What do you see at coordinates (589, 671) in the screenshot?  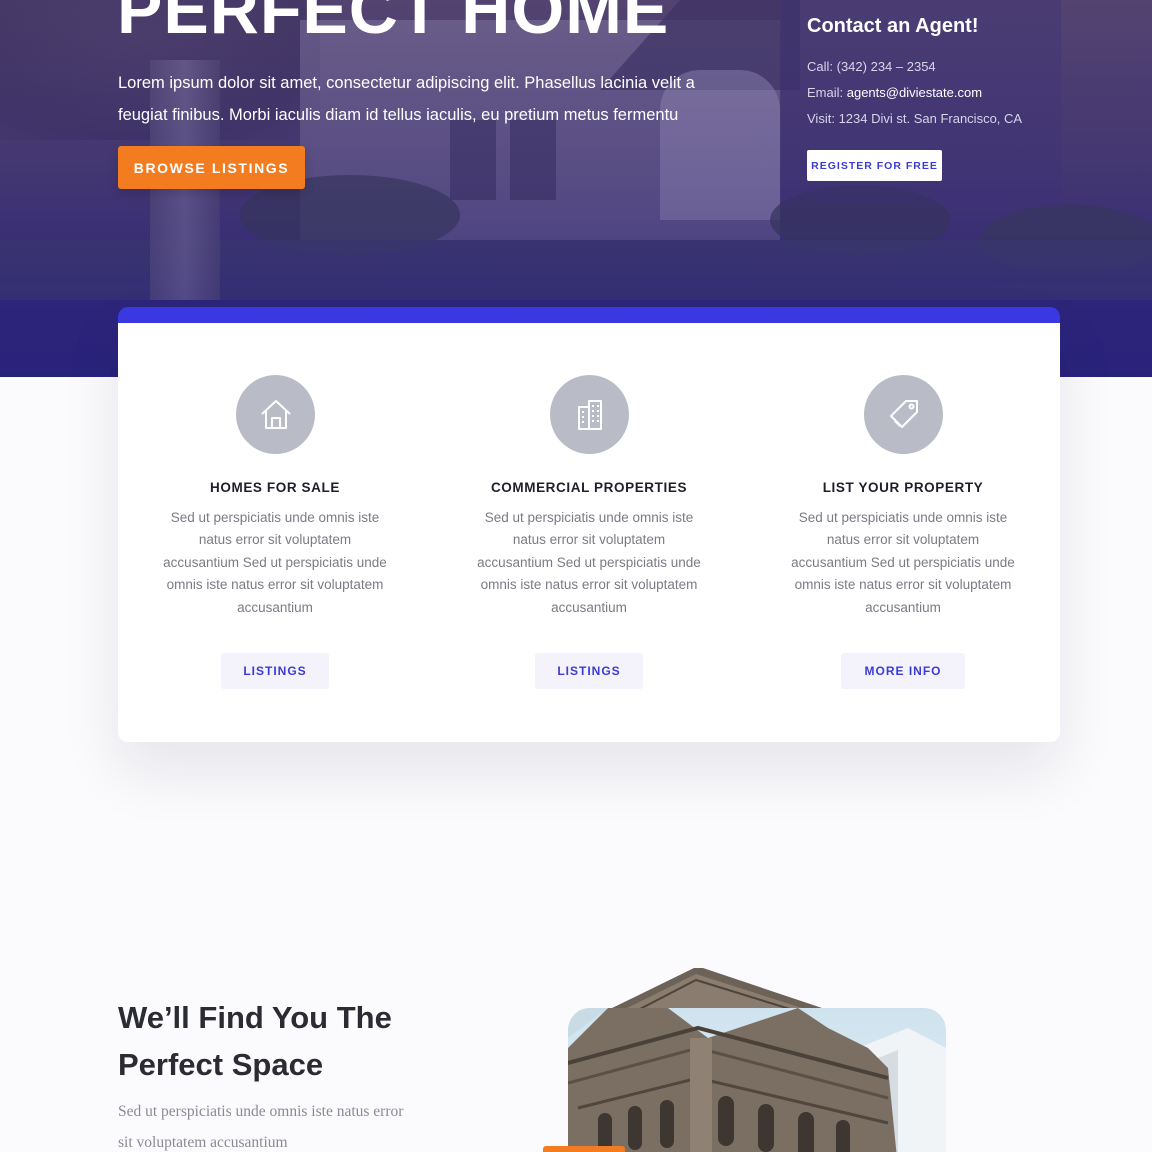 I see `commercial-listings-button: LISTINGS` at bounding box center [589, 671].